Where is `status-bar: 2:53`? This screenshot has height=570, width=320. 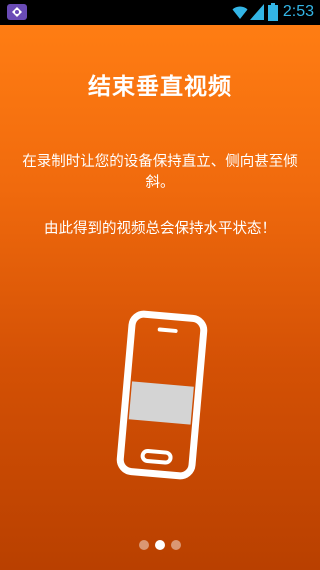 status-bar: 2:53 is located at coordinates (160, 12).